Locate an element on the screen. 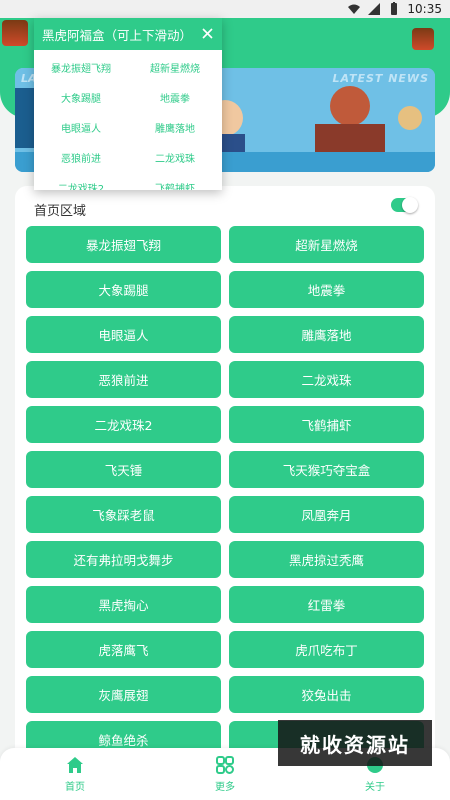 Image resolution: width=450 pixels, height=800 pixels. popup-header: 黑虎阿福盒（可上下滑动） is located at coordinates (128, 34).